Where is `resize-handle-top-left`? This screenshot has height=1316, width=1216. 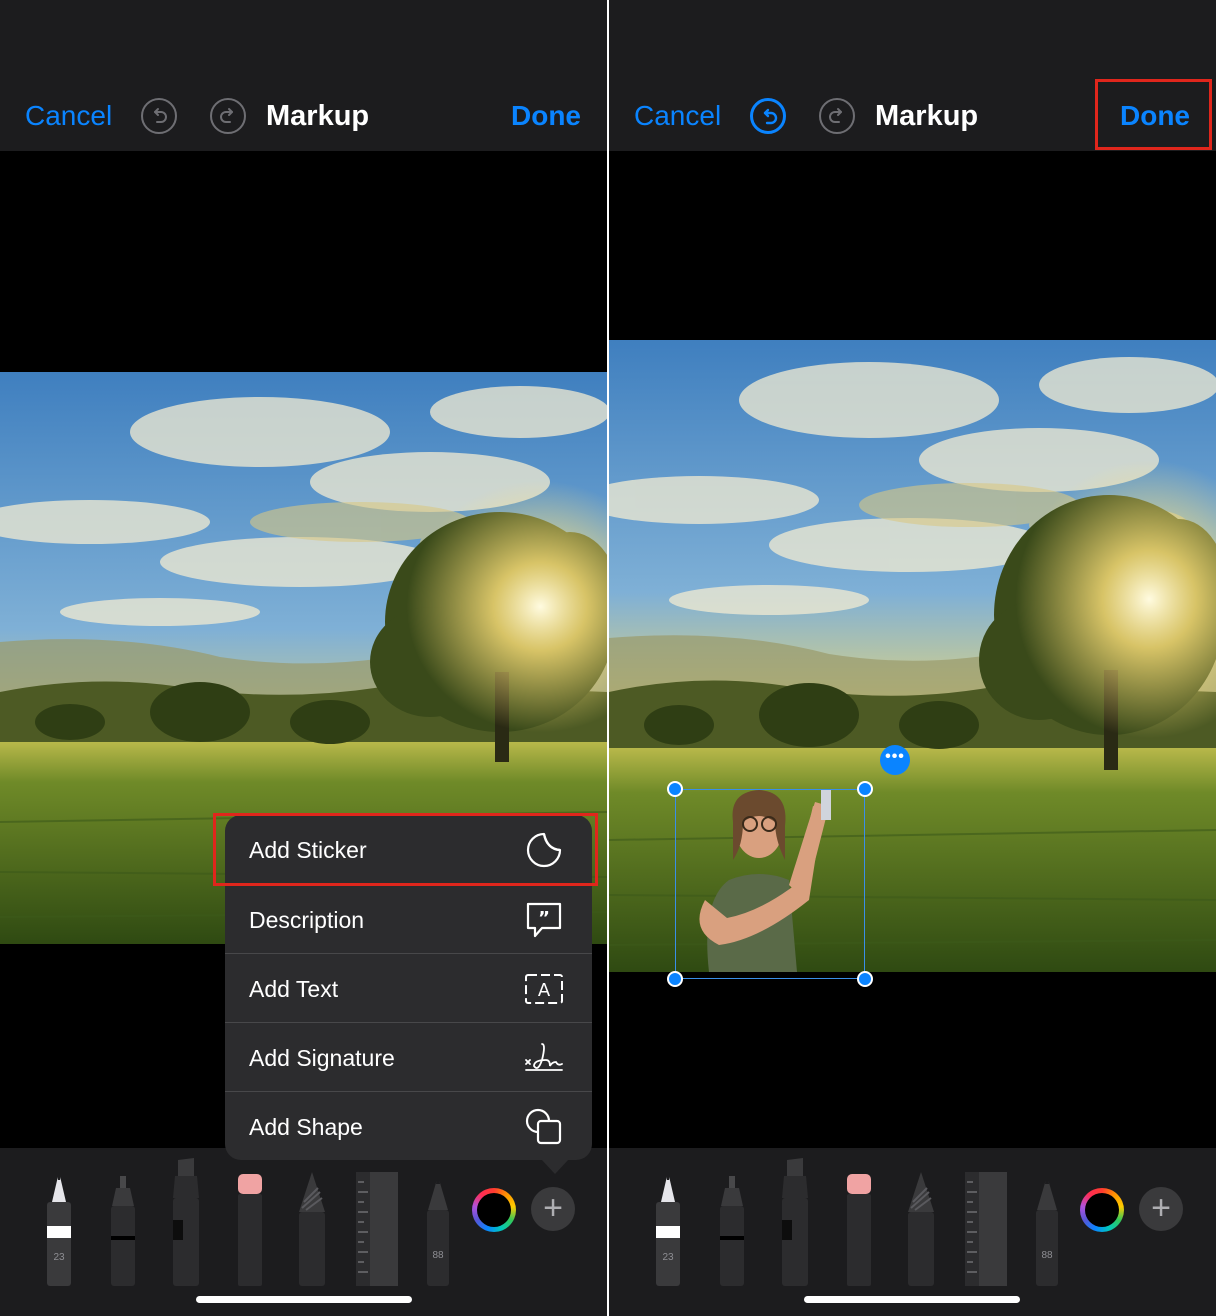 resize-handle-top-left is located at coordinates (675, 789).